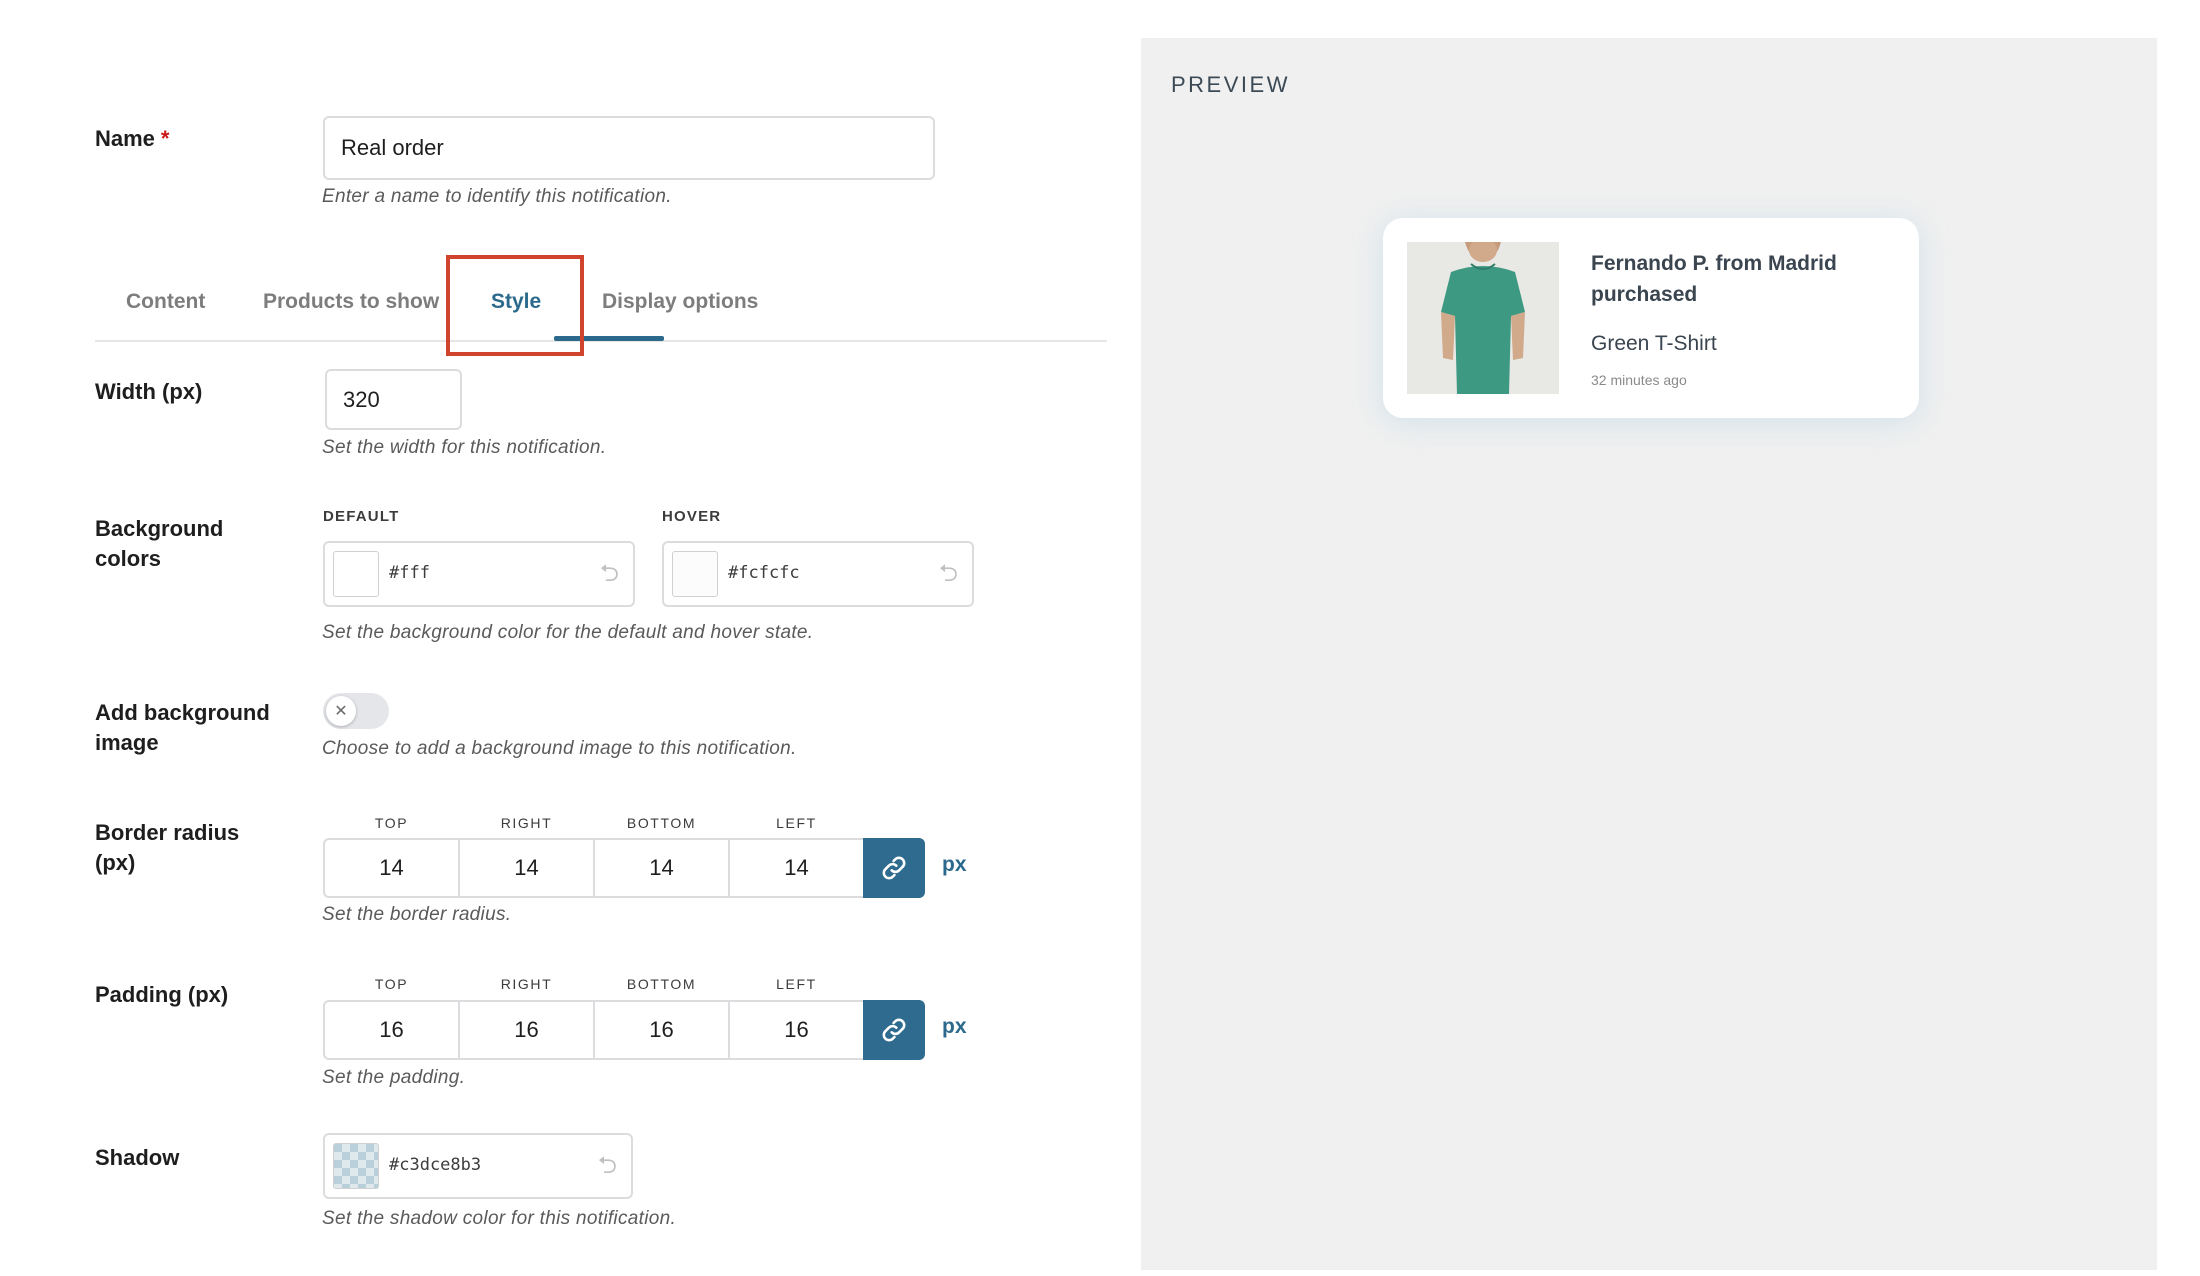 This screenshot has width=2200, height=1276. I want to click on tab-products-to-show: Products to show, so click(351, 302).